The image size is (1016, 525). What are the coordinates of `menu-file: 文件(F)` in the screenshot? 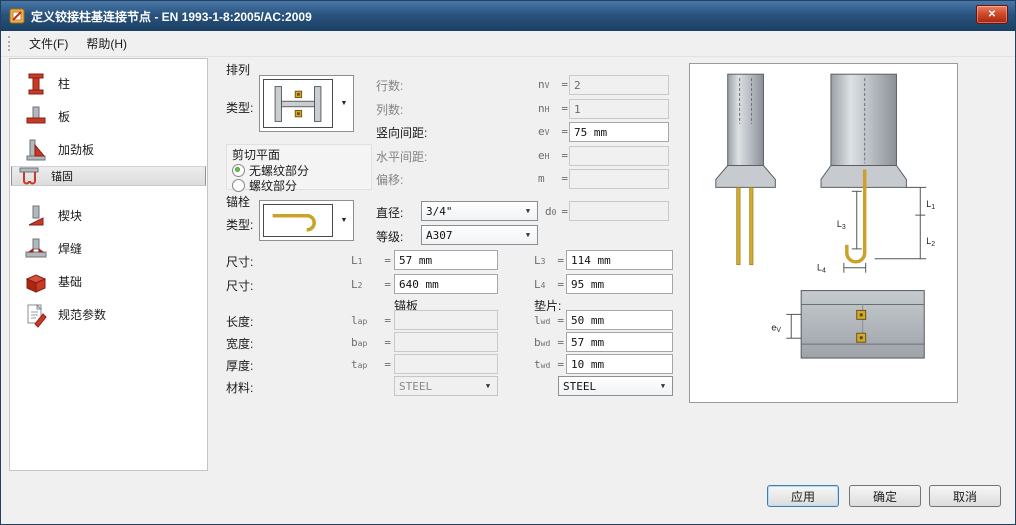 It's located at (48, 43).